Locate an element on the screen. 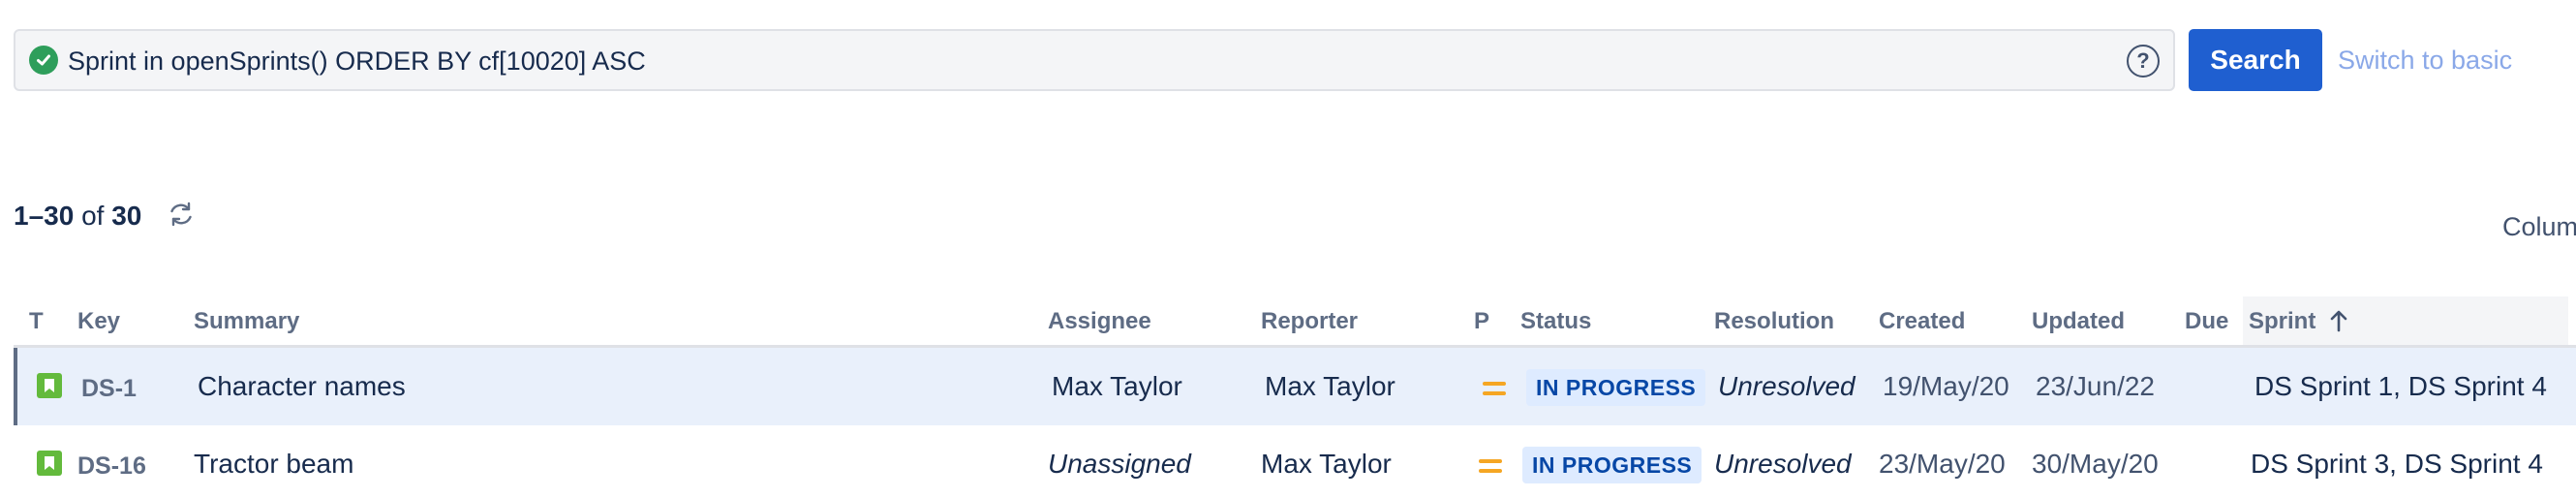 This screenshot has width=2576, height=498. issue-key-link: DS-1 is located at coordinates (109, 388).